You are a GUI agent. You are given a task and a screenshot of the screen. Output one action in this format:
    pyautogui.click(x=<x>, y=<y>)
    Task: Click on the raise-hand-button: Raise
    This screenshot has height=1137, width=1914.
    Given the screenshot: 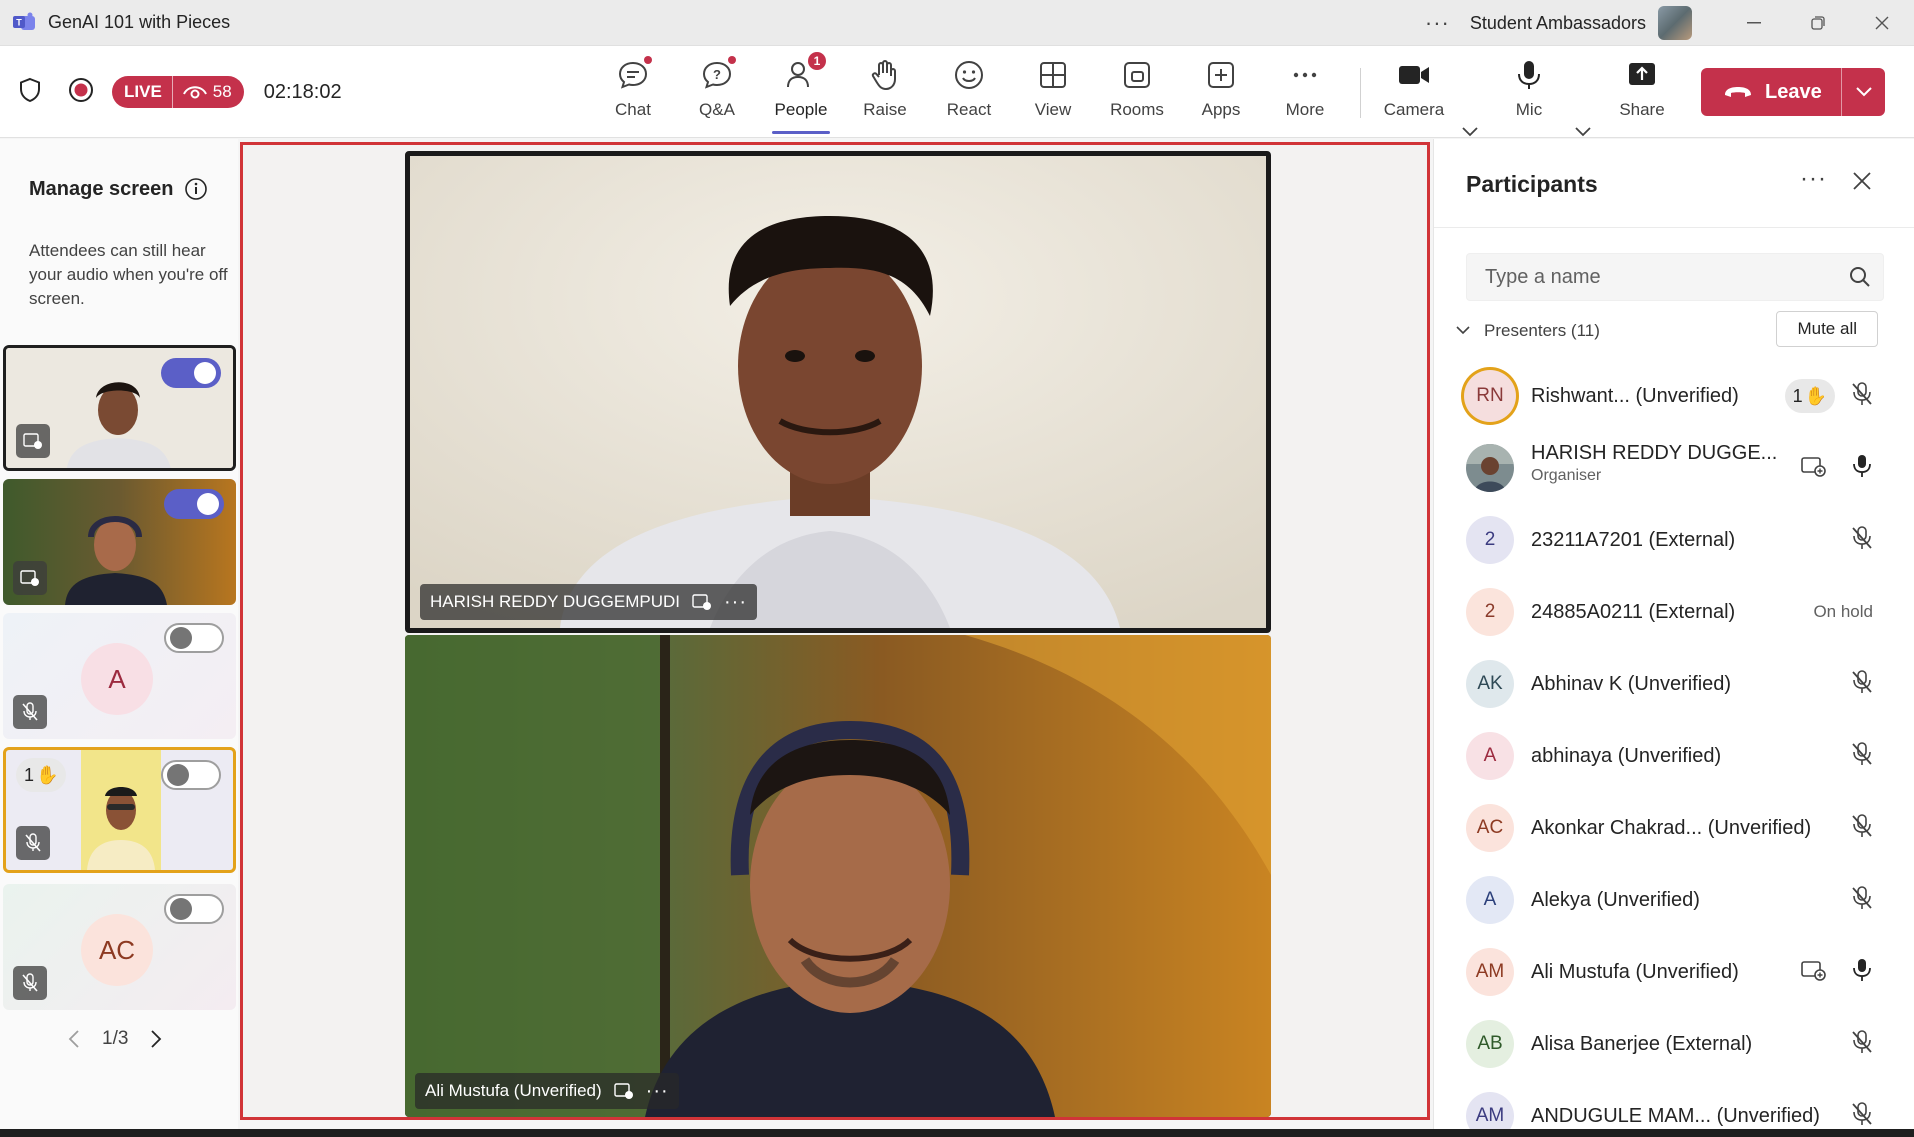 What is the action you would take?
    pyautogui.click(x=885, y=93)
    